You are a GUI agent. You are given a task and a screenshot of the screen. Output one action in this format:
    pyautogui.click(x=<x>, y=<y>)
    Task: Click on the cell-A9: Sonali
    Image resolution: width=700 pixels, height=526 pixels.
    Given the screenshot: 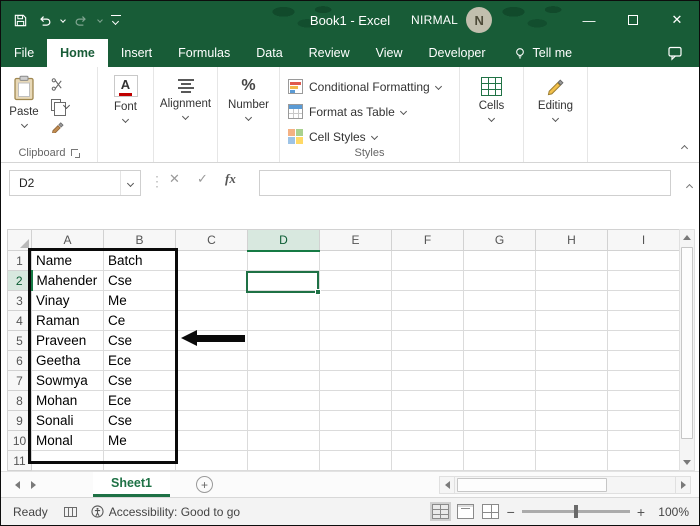 What is the action you would take?
    pyautogui.click(x=67, y=420)
    